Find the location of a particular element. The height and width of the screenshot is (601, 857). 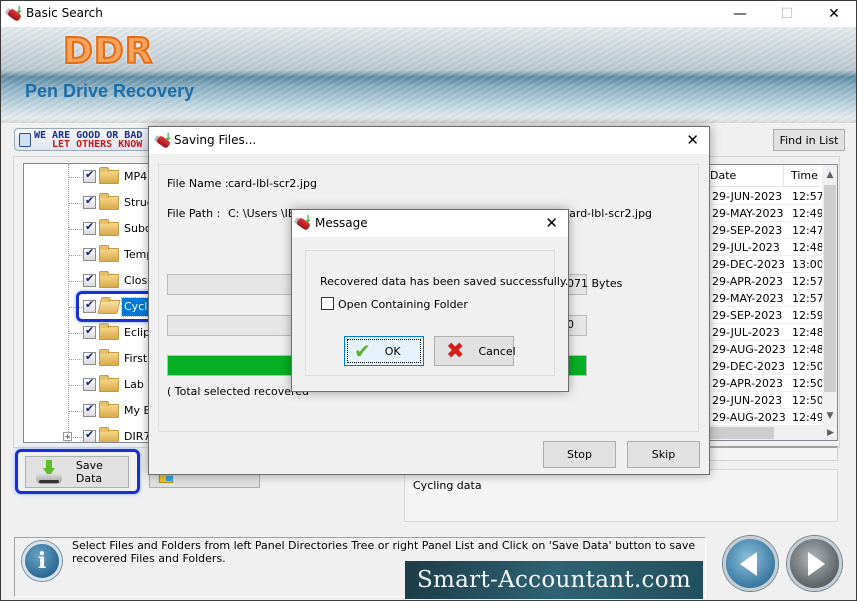

list-row: 29-APR-2023 12:57 is located at coordinates (765, 281).